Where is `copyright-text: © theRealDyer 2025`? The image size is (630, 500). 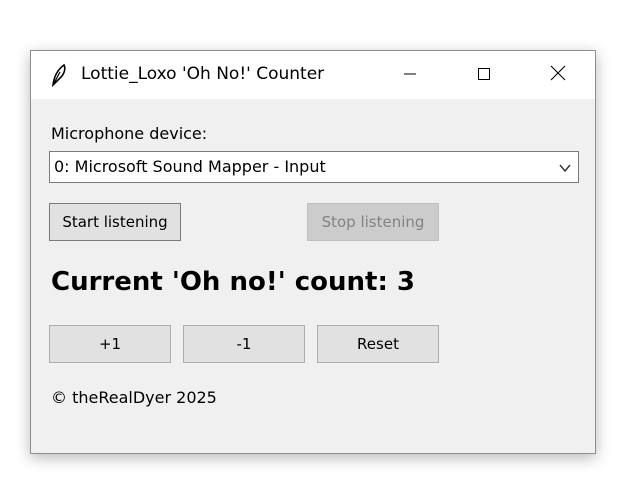
copyright-text: © theRealDyer 2025 is located at coordinates (134, 397).